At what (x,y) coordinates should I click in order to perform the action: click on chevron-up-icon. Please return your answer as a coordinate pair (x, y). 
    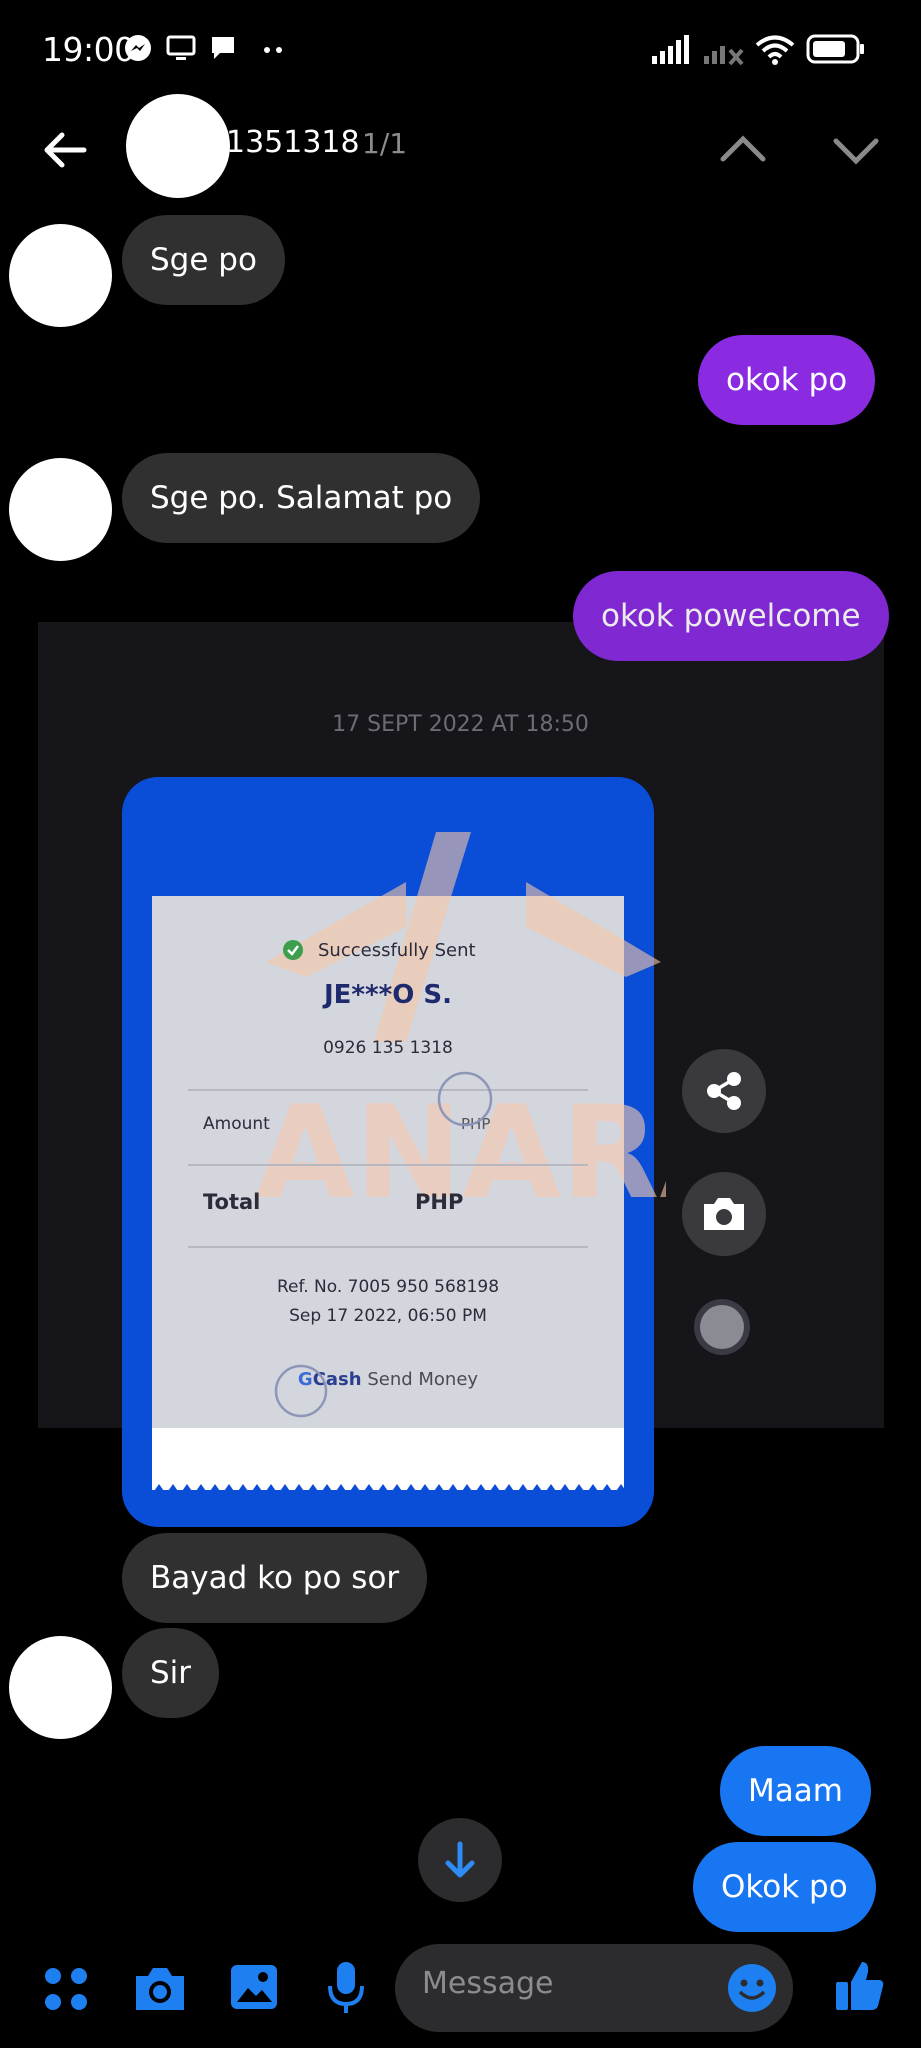
    Looking at the image, I should click on (743, 150).